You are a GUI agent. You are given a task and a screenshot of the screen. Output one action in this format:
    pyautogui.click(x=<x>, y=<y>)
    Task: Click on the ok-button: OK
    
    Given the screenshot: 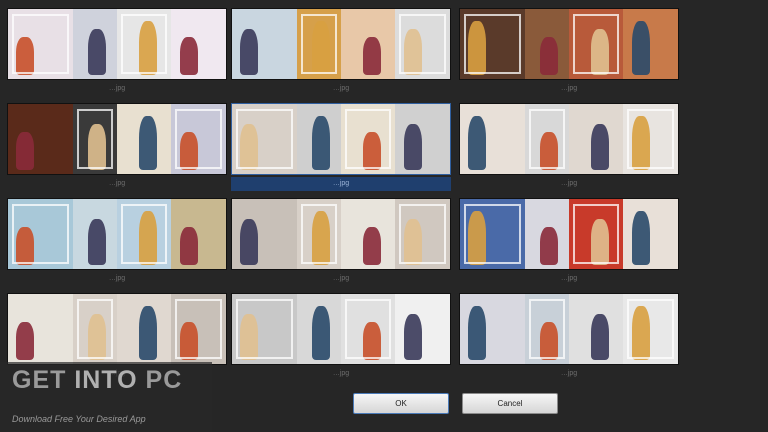 What is the action you would take?
    pyautogui.click(x=401, y=403)
    